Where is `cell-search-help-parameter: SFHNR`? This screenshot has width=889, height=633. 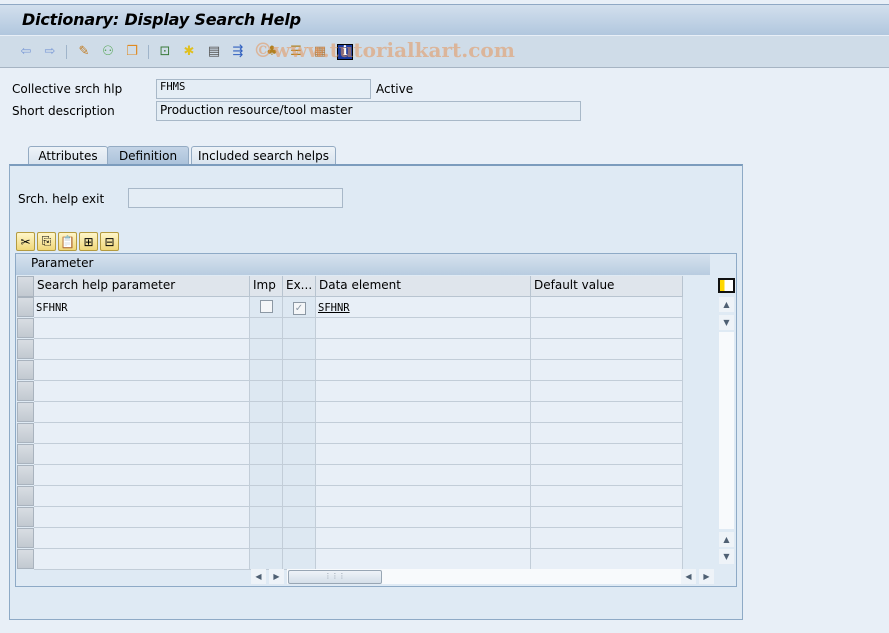 cell-search-help-parameter: SFHNR is located at coordinates (142, 307).